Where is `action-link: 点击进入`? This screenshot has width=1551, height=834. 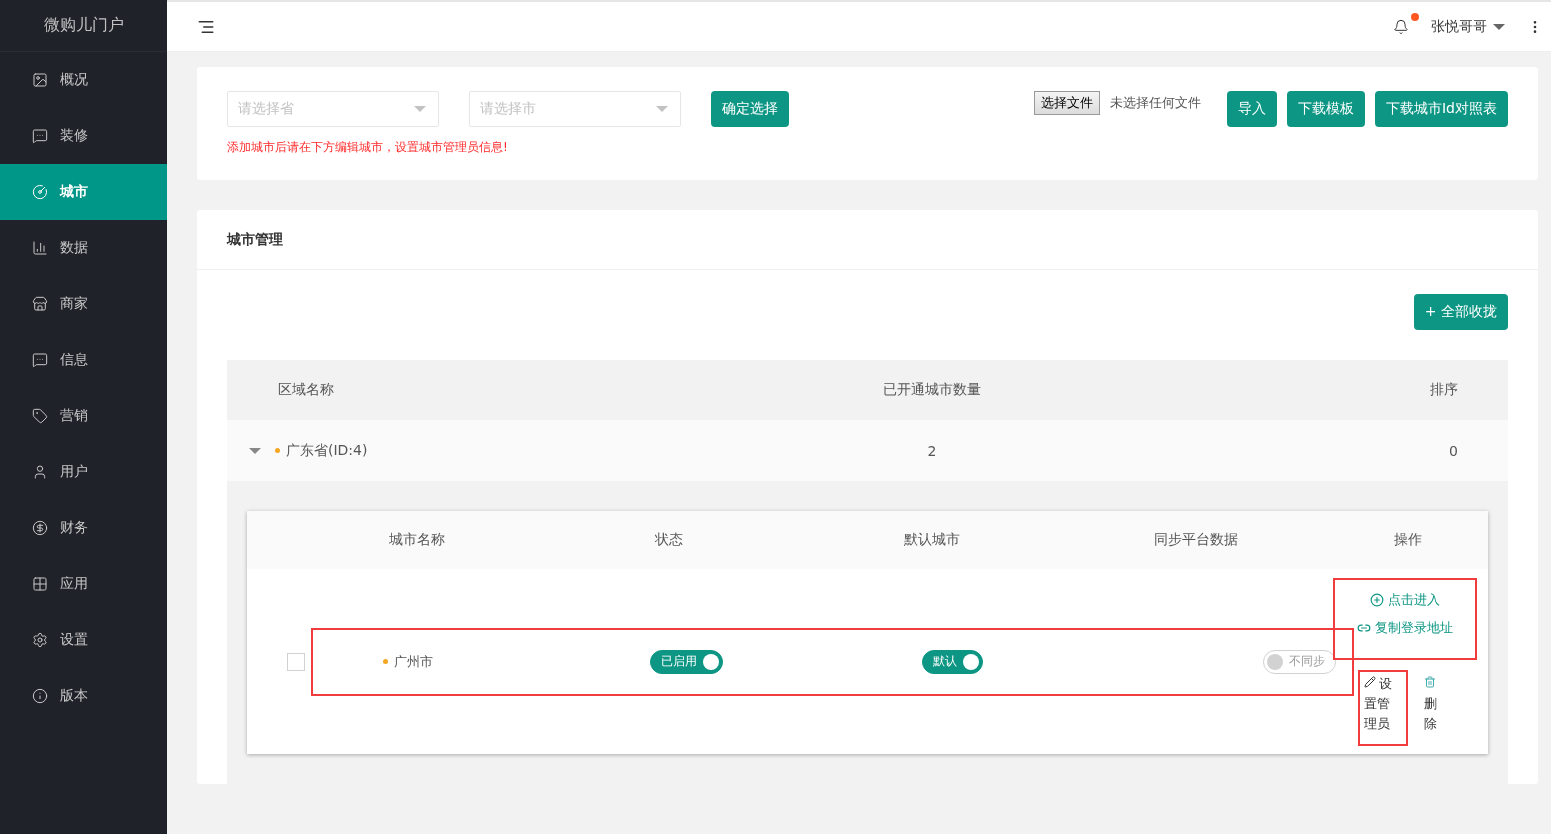 action-link: 点击进入 is located at coordinates (1405, 599).